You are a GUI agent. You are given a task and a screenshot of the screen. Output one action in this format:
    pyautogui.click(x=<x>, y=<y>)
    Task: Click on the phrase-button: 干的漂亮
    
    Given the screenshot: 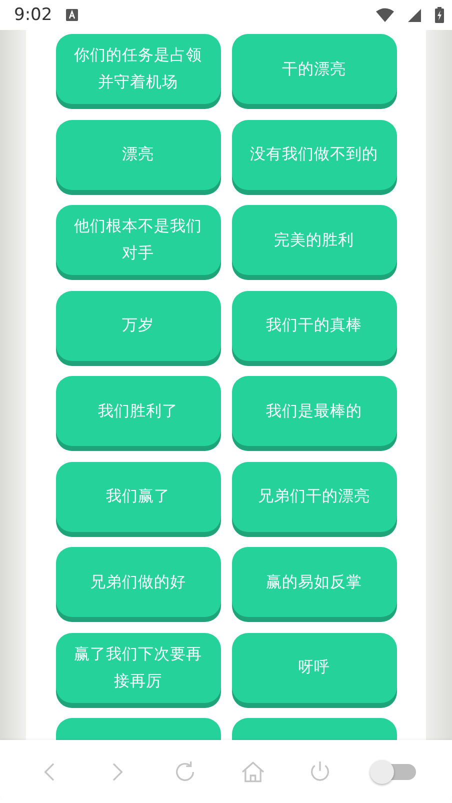 What is the action you would take?
    pyautogui.click(x=314, y=69)
    